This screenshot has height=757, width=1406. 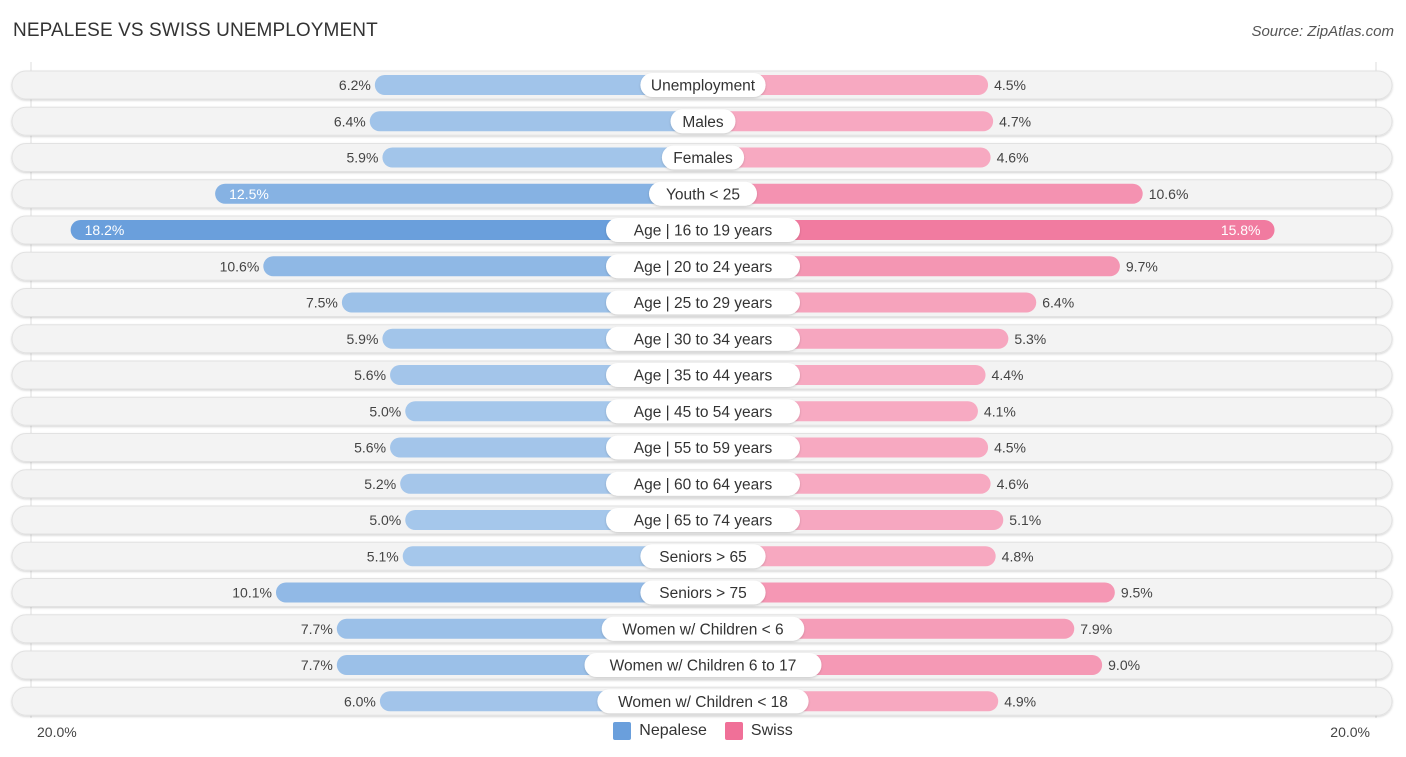 What do you see at coordinates (1241, 230) in the screenshot?
I see `value-label-swiss: 15.8%` at bounding box center [1241, 230].